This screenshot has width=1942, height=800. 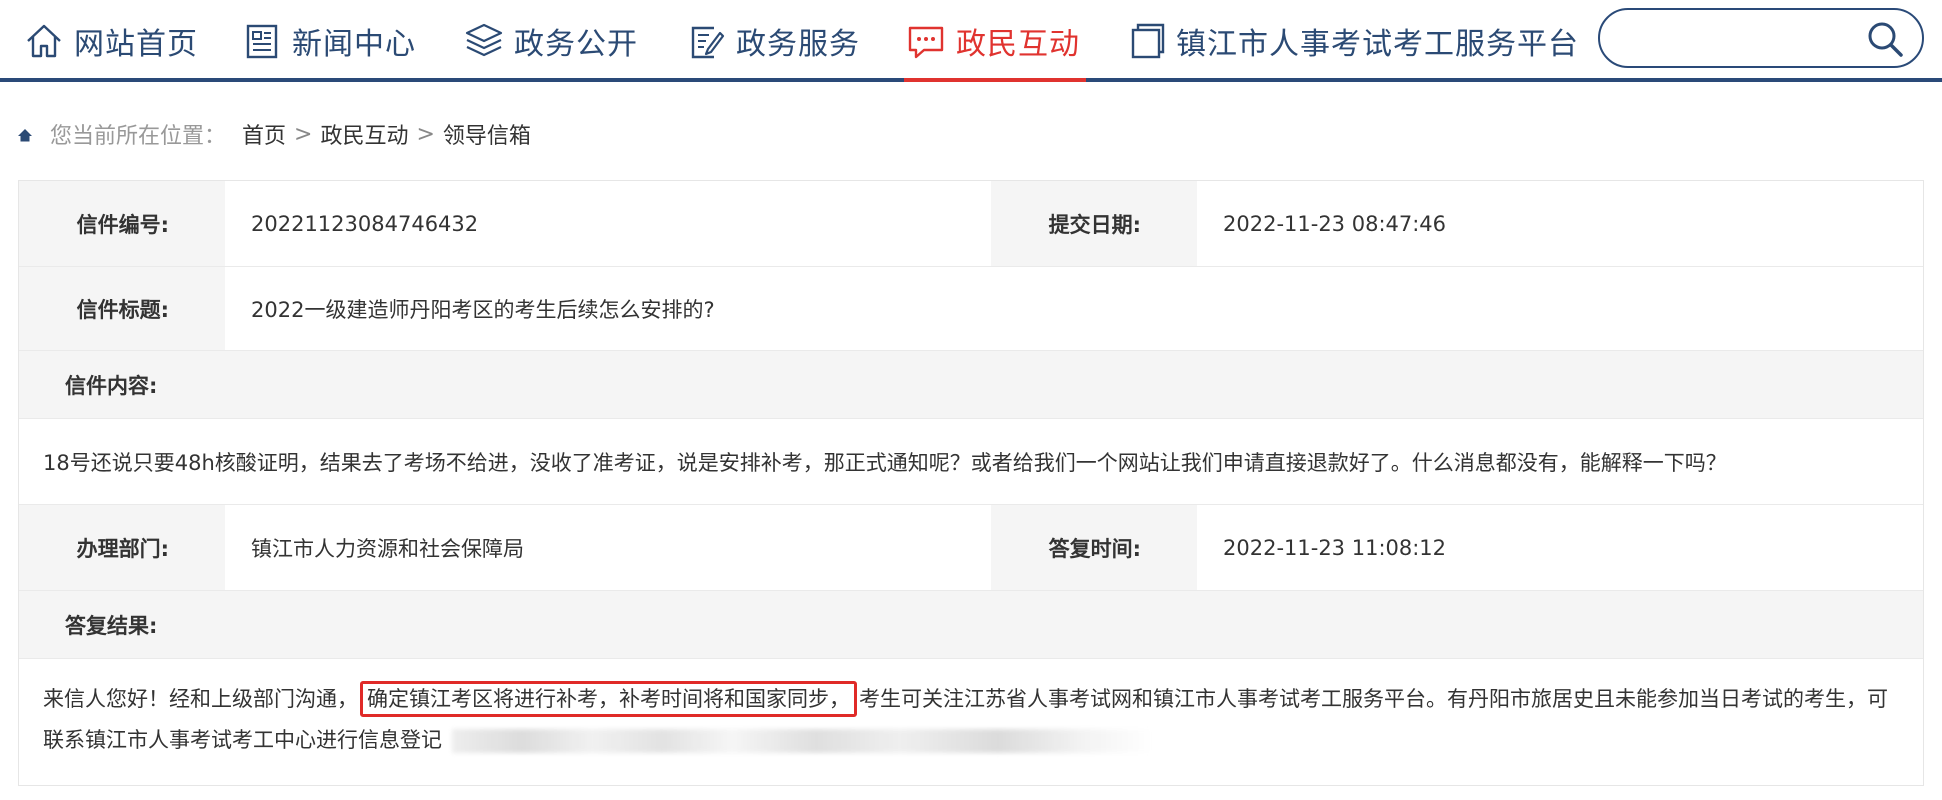 I want to click on submit-date-value: 2022-11-23 08:47:46, so click(x=1560, y=223).